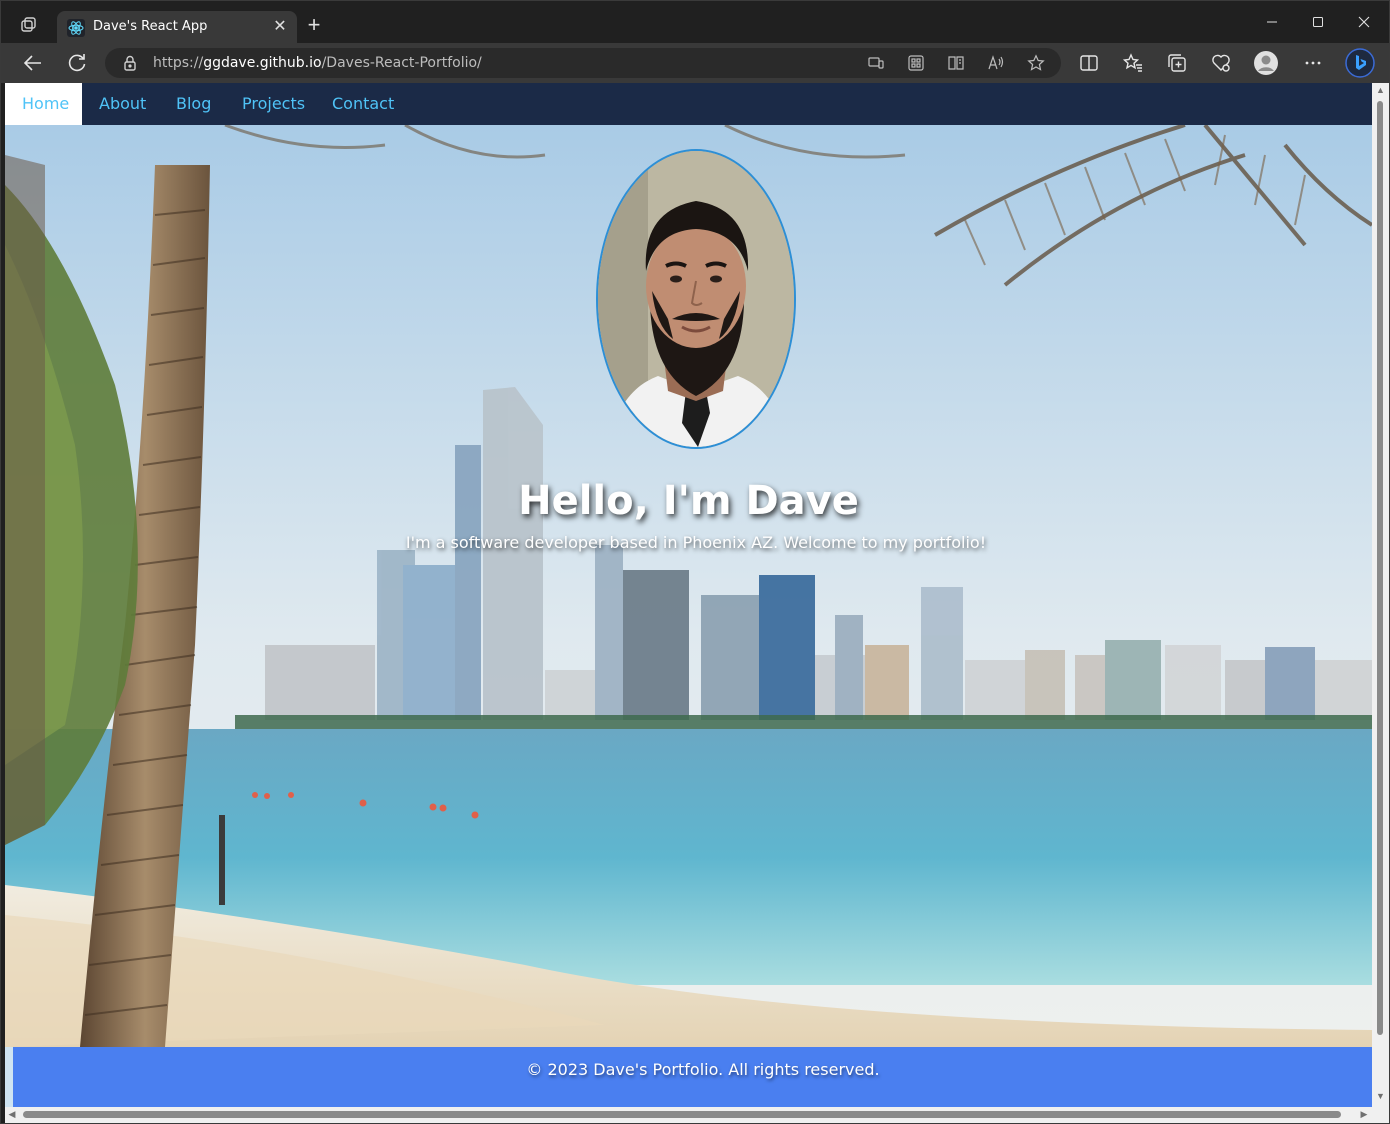  Describe the element at coordinates (33, 63) in the screenshot. I see `back-arrow-icon` at that location.